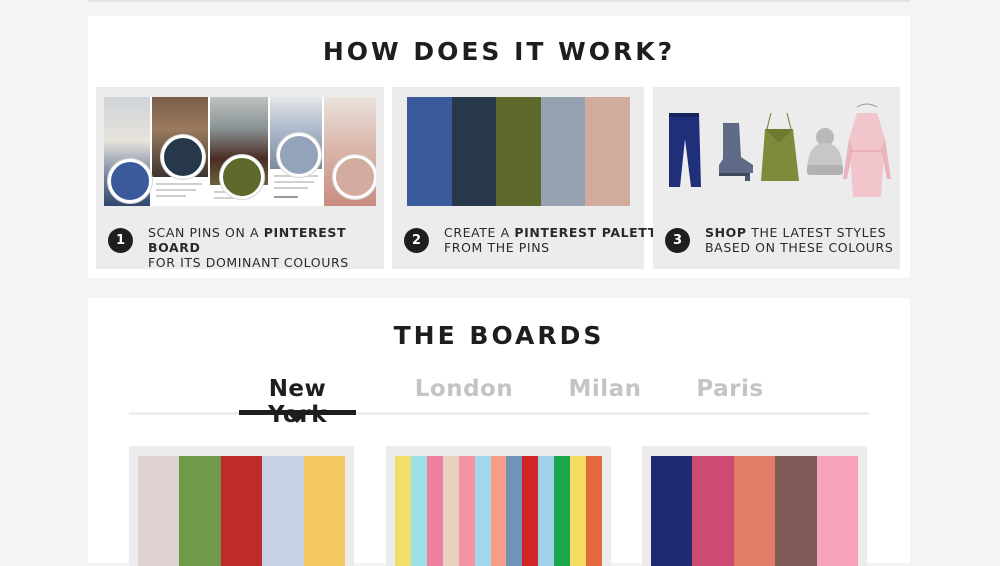  What do you see at coordinates (736, 152) in the screenshot?
I see `boot-image` at bounding box center [736, 152].